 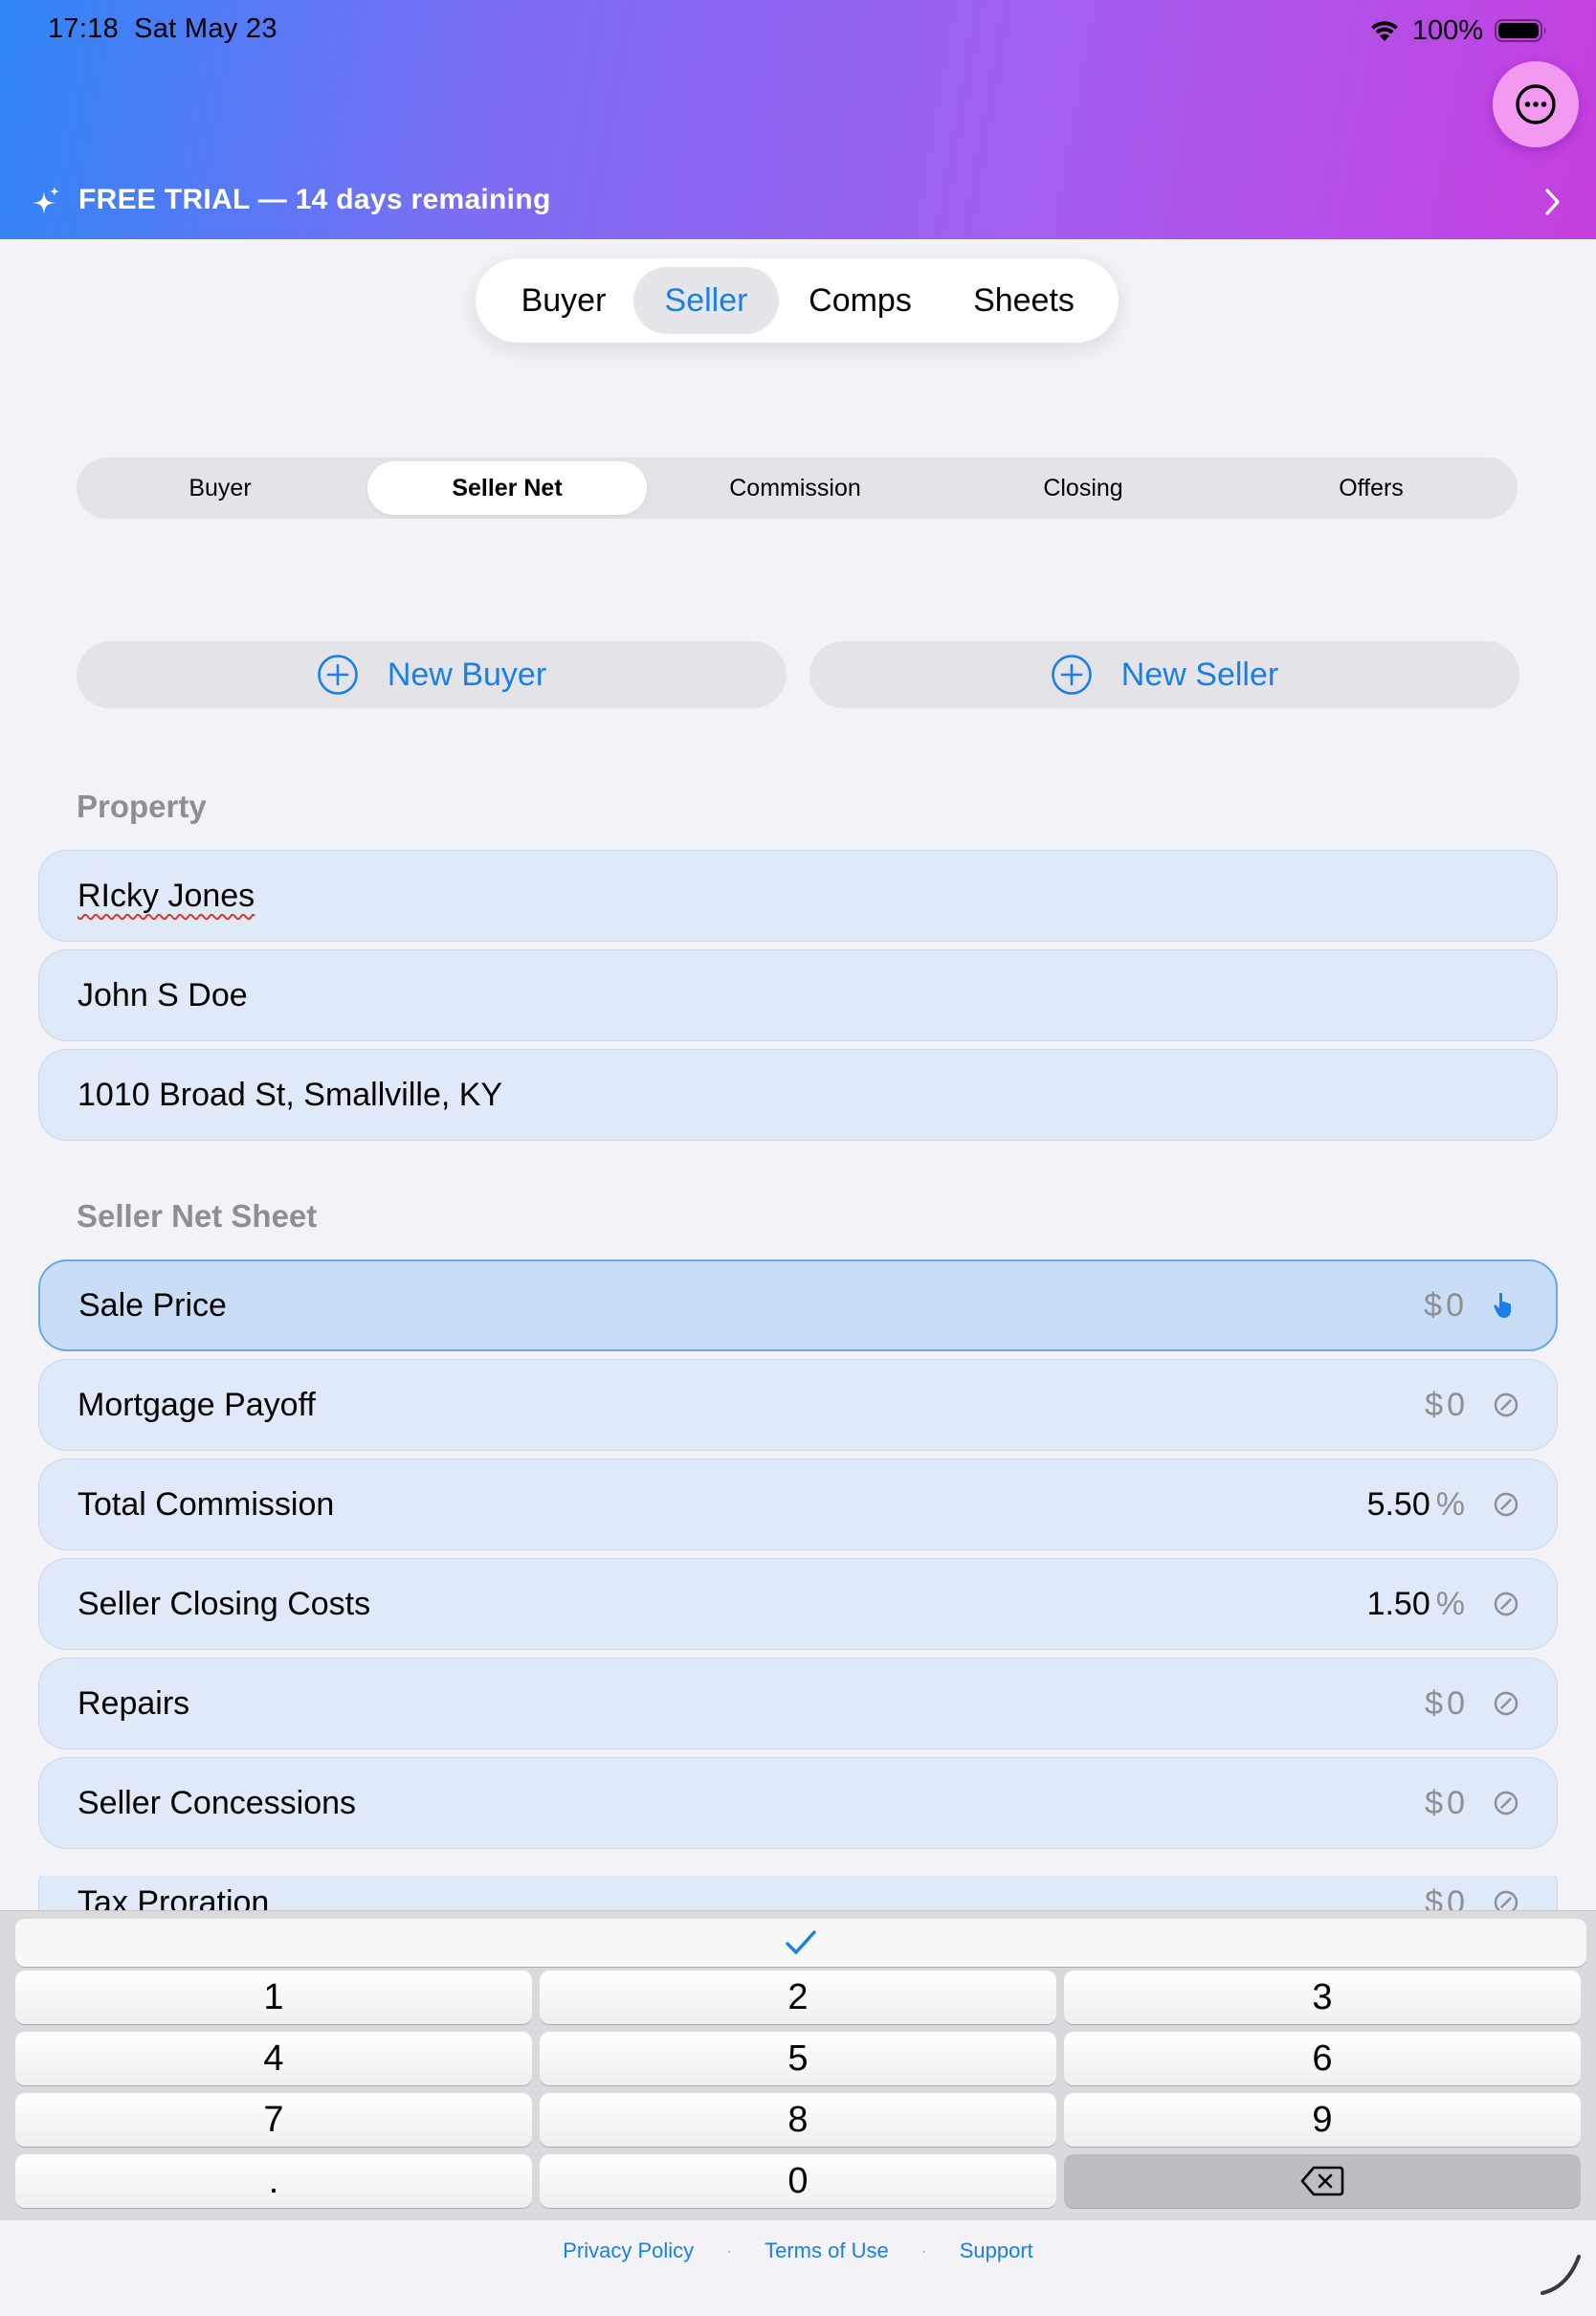 What do you see at coordinates (1200, 675) in the screenshot?
I see `new-seller-label: New Seller` at bounding box center [1200, 675].